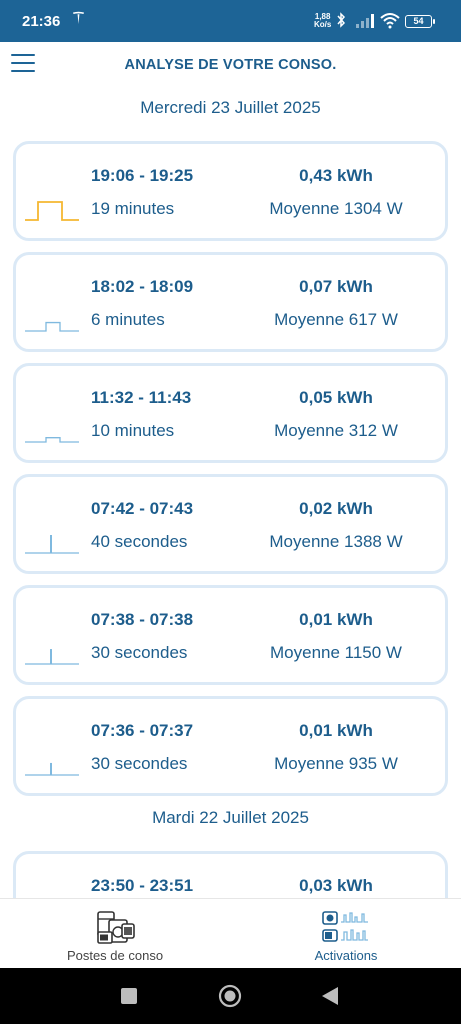 The width and height of the screenshot is (461, 1024). Describe the element at coordinates (41, 21) in the screenshot. I see `status-time: 21:36` at that location.